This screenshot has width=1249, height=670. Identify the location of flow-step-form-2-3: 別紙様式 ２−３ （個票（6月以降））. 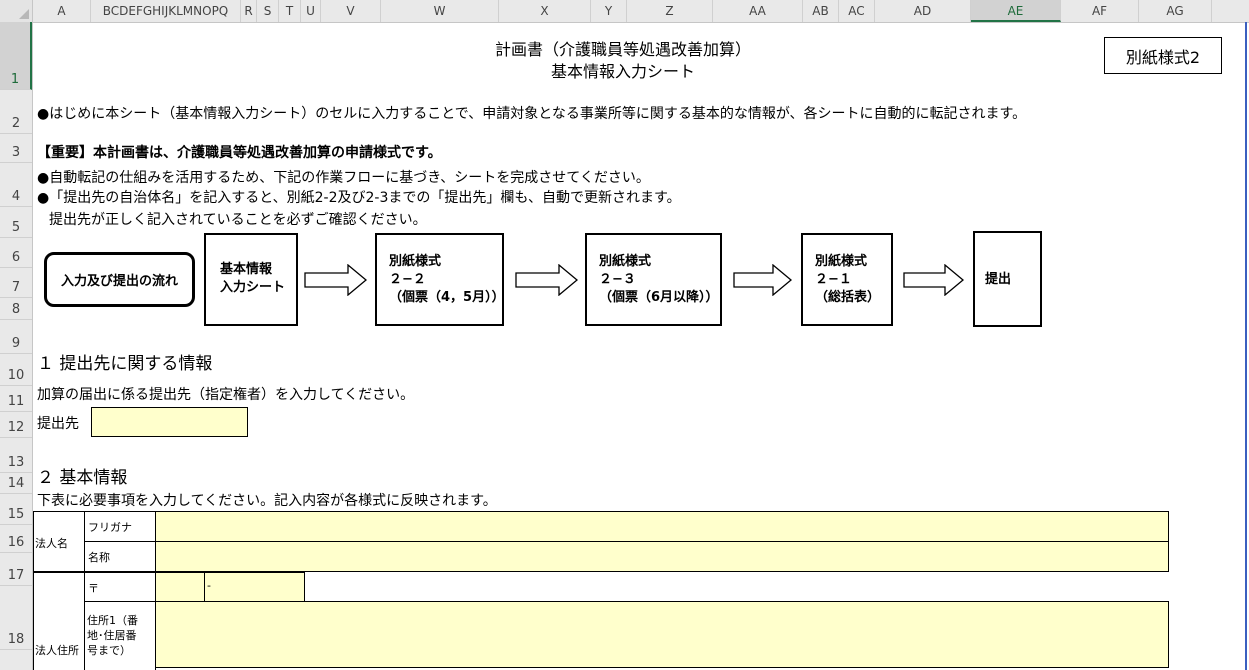
(653, 279).